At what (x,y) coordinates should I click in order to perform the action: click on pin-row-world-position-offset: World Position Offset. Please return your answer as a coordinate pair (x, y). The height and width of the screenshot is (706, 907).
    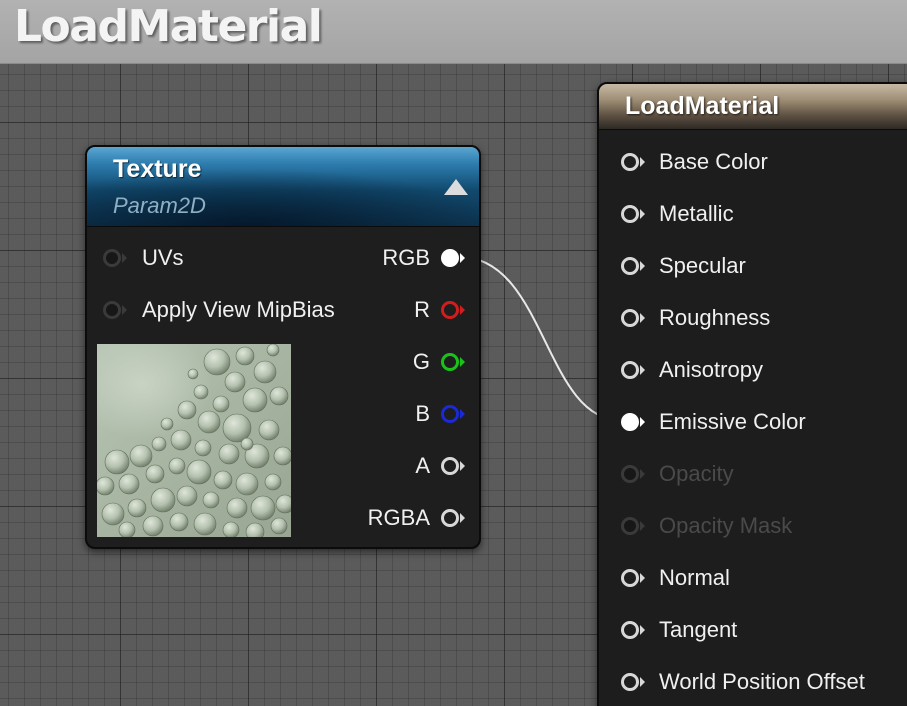
    Looking at the image, I should click on (743, 682).